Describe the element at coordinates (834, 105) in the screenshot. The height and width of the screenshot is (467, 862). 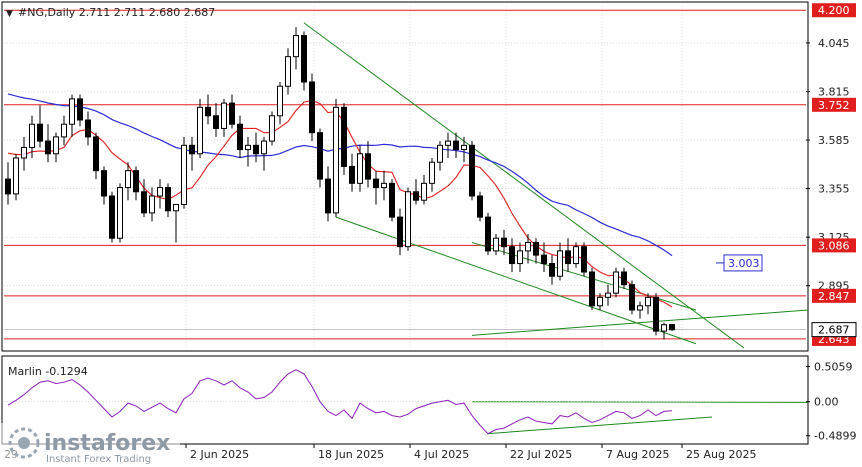
I see `level-label: 3.752` at that location.